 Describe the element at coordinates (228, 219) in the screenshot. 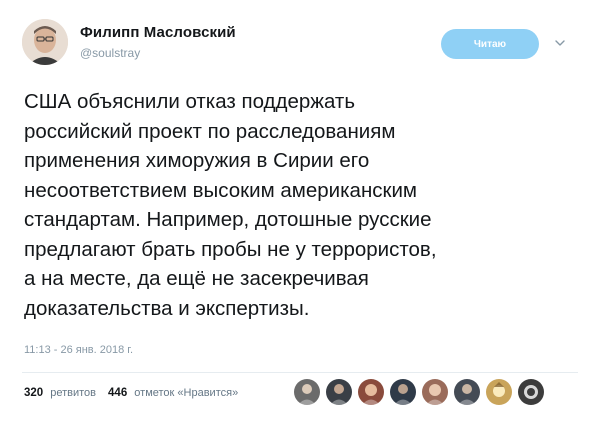

I see `tweet-line: стандартам. Например, дотошные русские` at that location.